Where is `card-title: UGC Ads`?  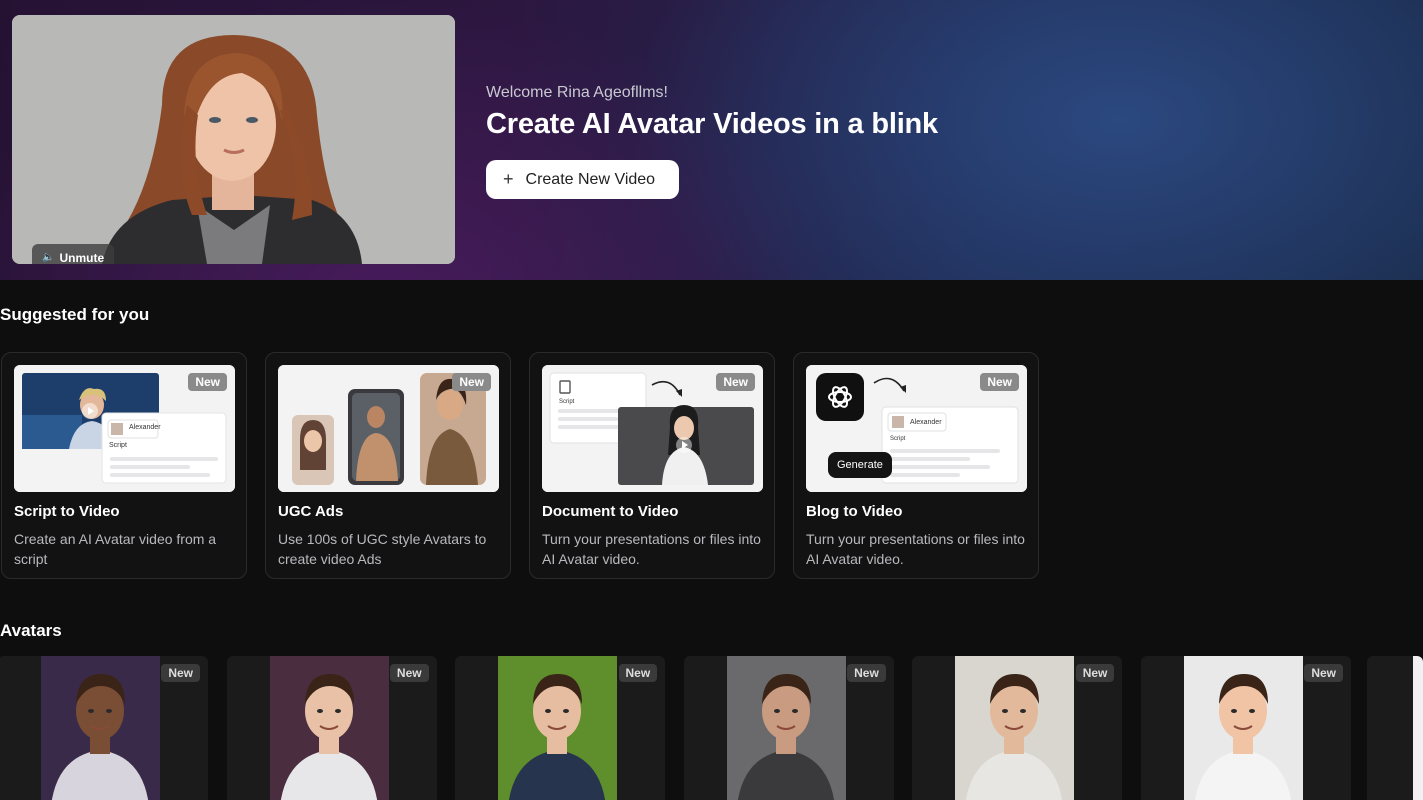
card-title: UGC Ads is located at coordinates (311, 511).